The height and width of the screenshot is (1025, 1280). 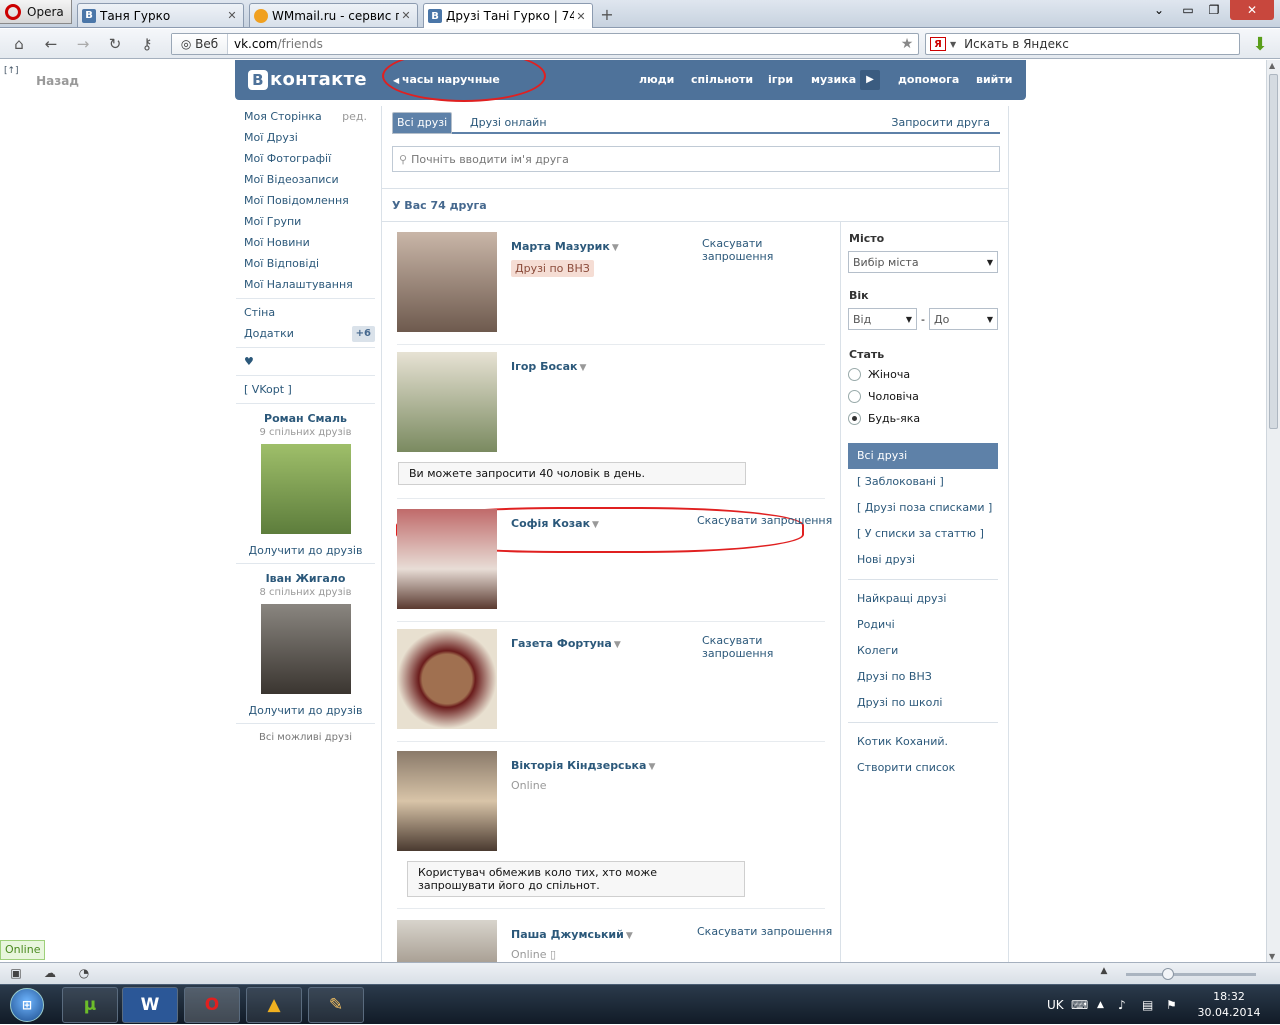 I want to click on list-colleagues: Колеги, so click(x=928, y=651).